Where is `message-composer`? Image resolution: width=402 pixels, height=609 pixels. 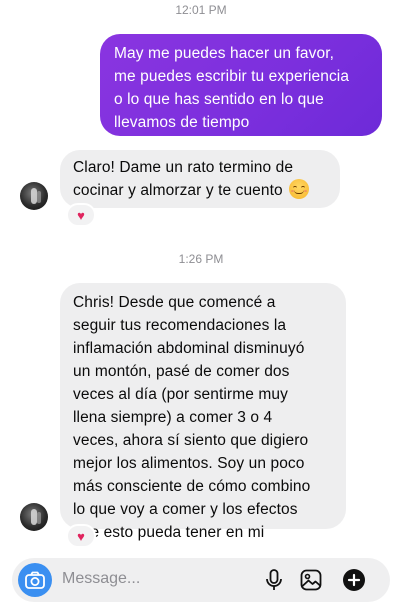 message-composer is located at coordinates (201, 580).